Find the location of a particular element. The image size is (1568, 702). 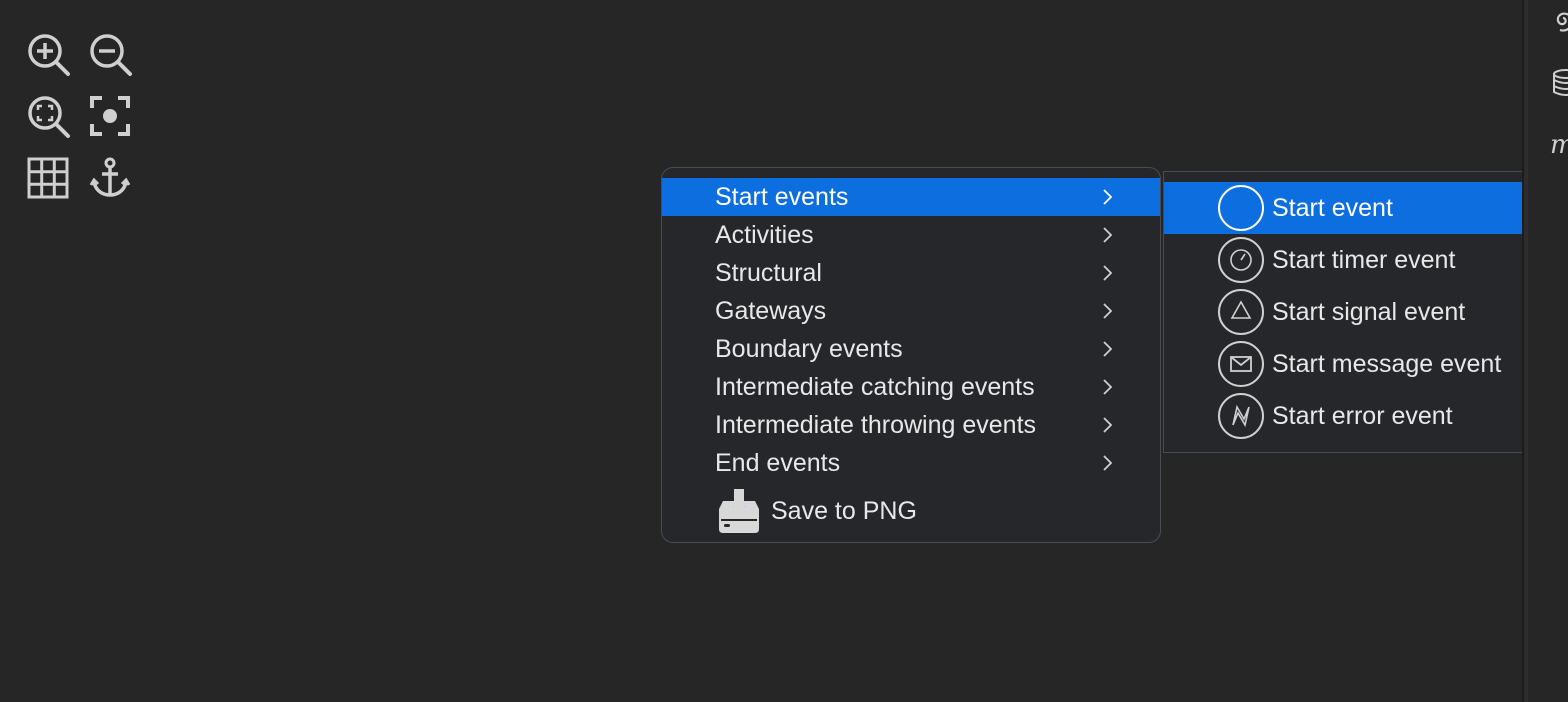

swirl-icon is located at coordinates (1559, 21).